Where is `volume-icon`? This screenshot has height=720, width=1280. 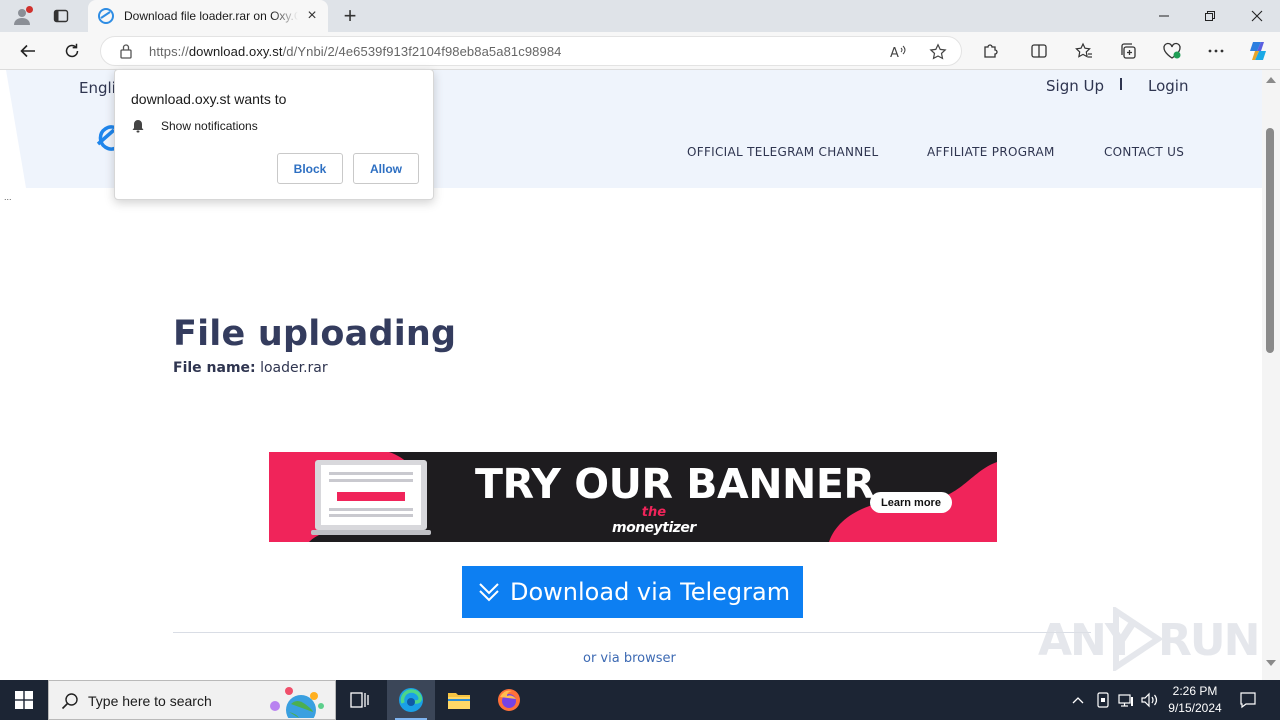 volume-icon is located at coordinates (1149, 700).